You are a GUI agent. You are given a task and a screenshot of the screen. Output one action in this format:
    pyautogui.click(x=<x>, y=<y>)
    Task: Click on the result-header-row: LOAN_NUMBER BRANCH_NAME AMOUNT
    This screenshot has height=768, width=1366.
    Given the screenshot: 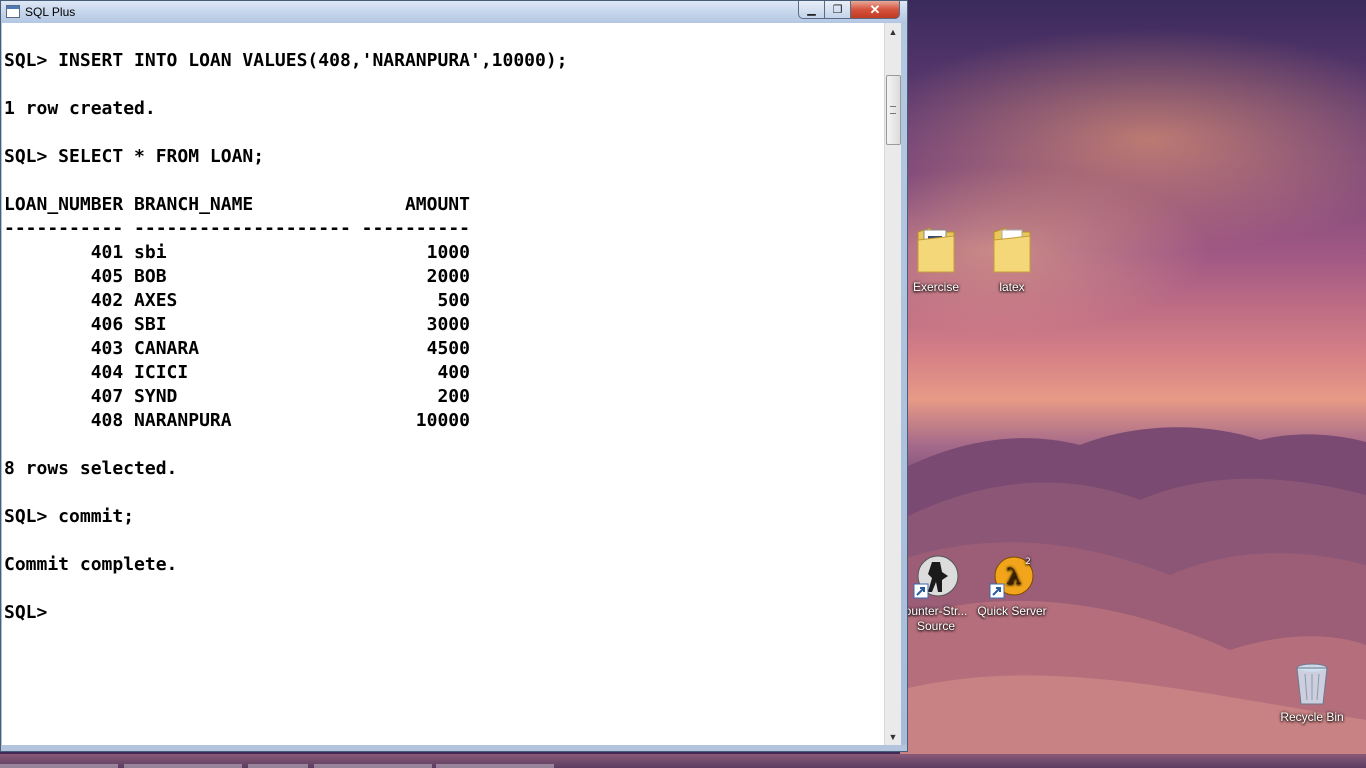 What is the action you would take?
    pyautogui.click(x=444, y=205)
    